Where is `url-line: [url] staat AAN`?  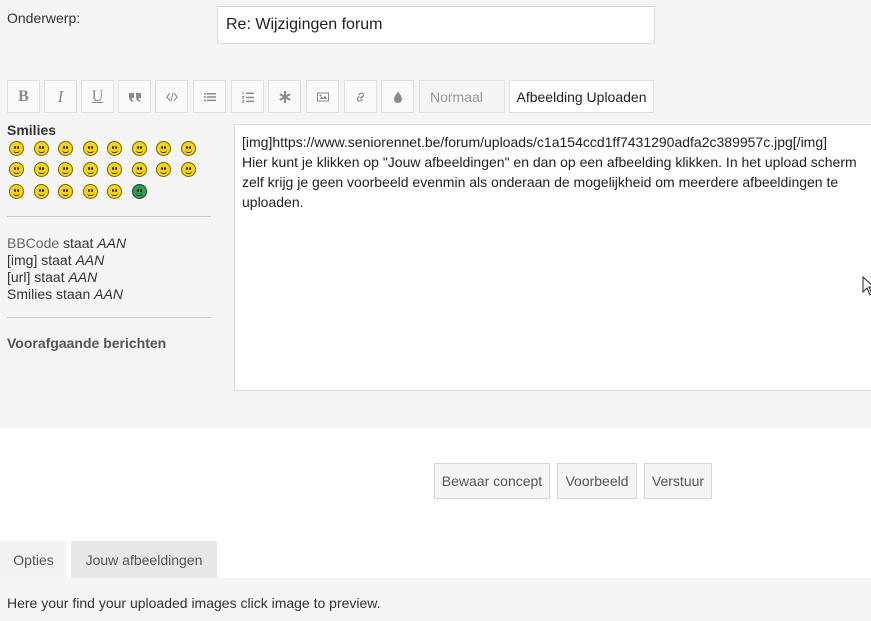 url-line: [url] staat AAN is located at coordinates (66, 277).